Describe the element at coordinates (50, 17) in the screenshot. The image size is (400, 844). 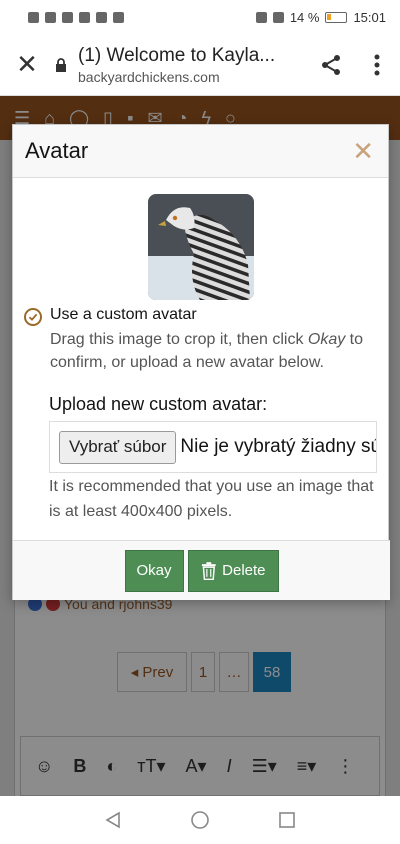
I see `wifi-icon` at that location.